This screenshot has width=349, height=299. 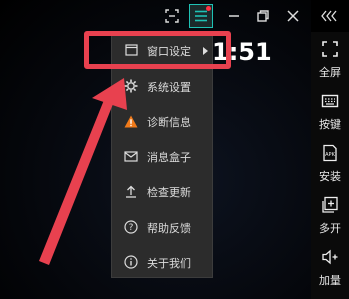 I want to click on highlight-box, so click(x=157, y=50).